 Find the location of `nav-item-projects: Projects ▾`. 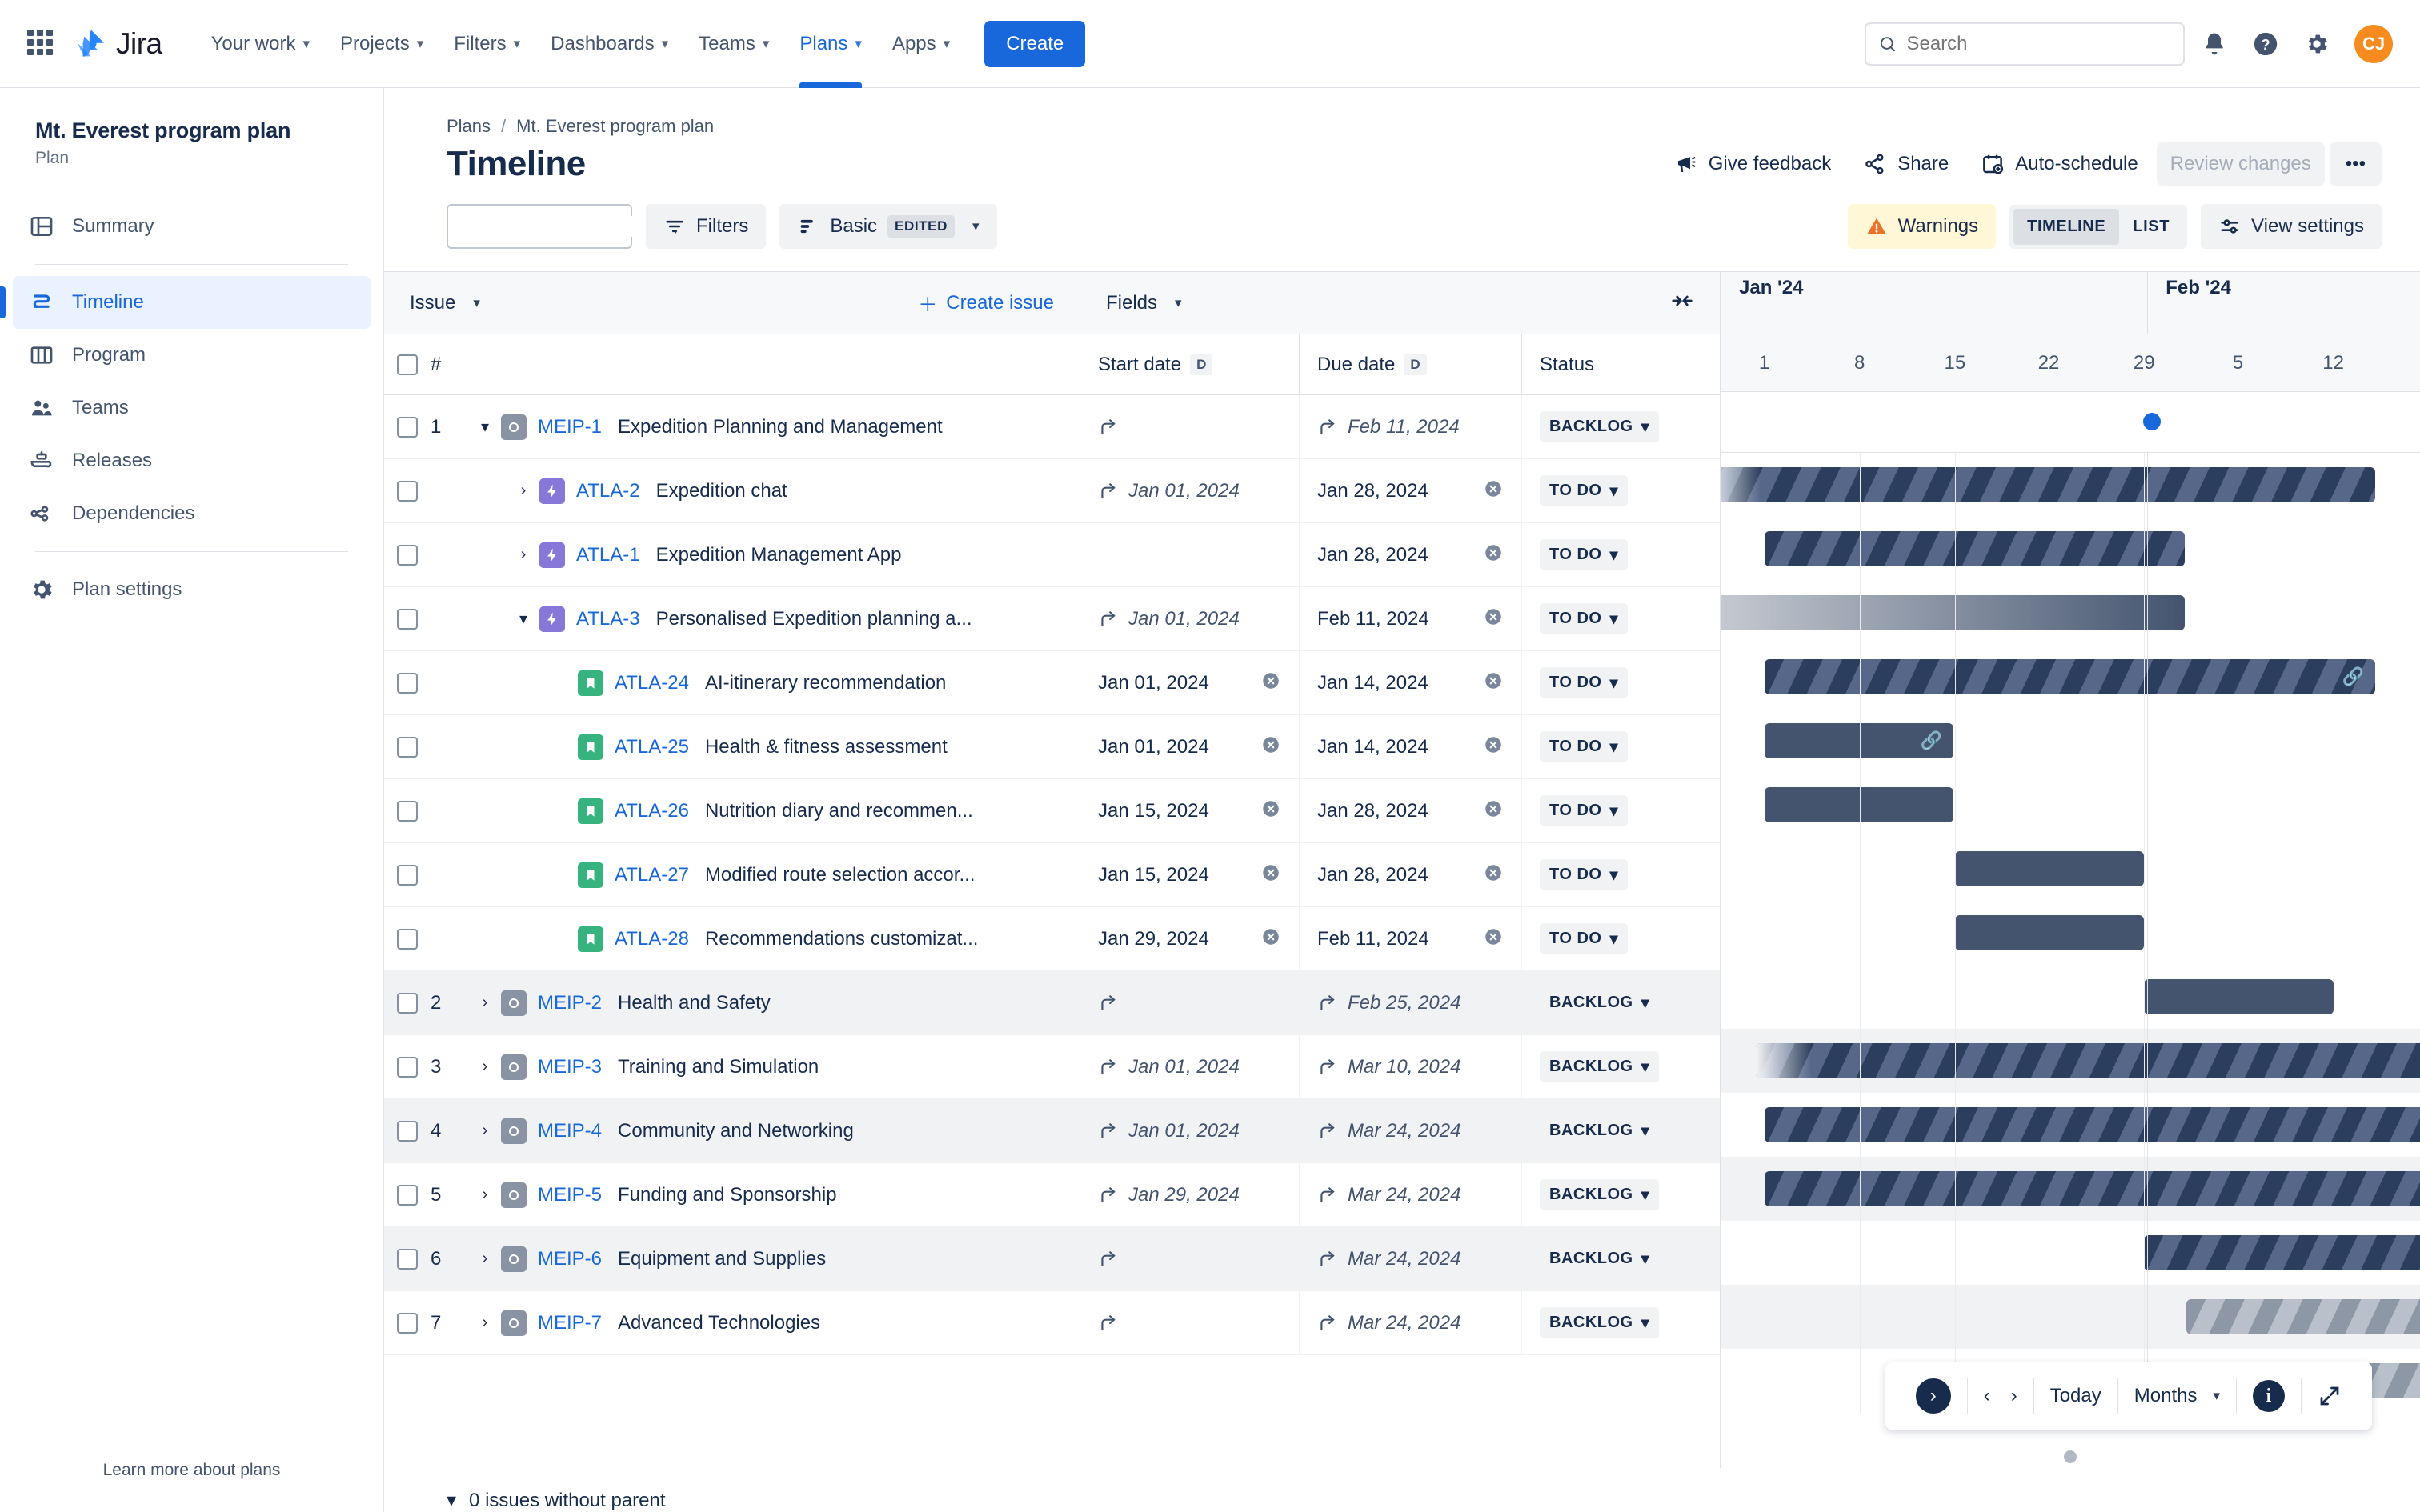

nav-item-projects: Projects ▾ is located at coordinates (382, 44).